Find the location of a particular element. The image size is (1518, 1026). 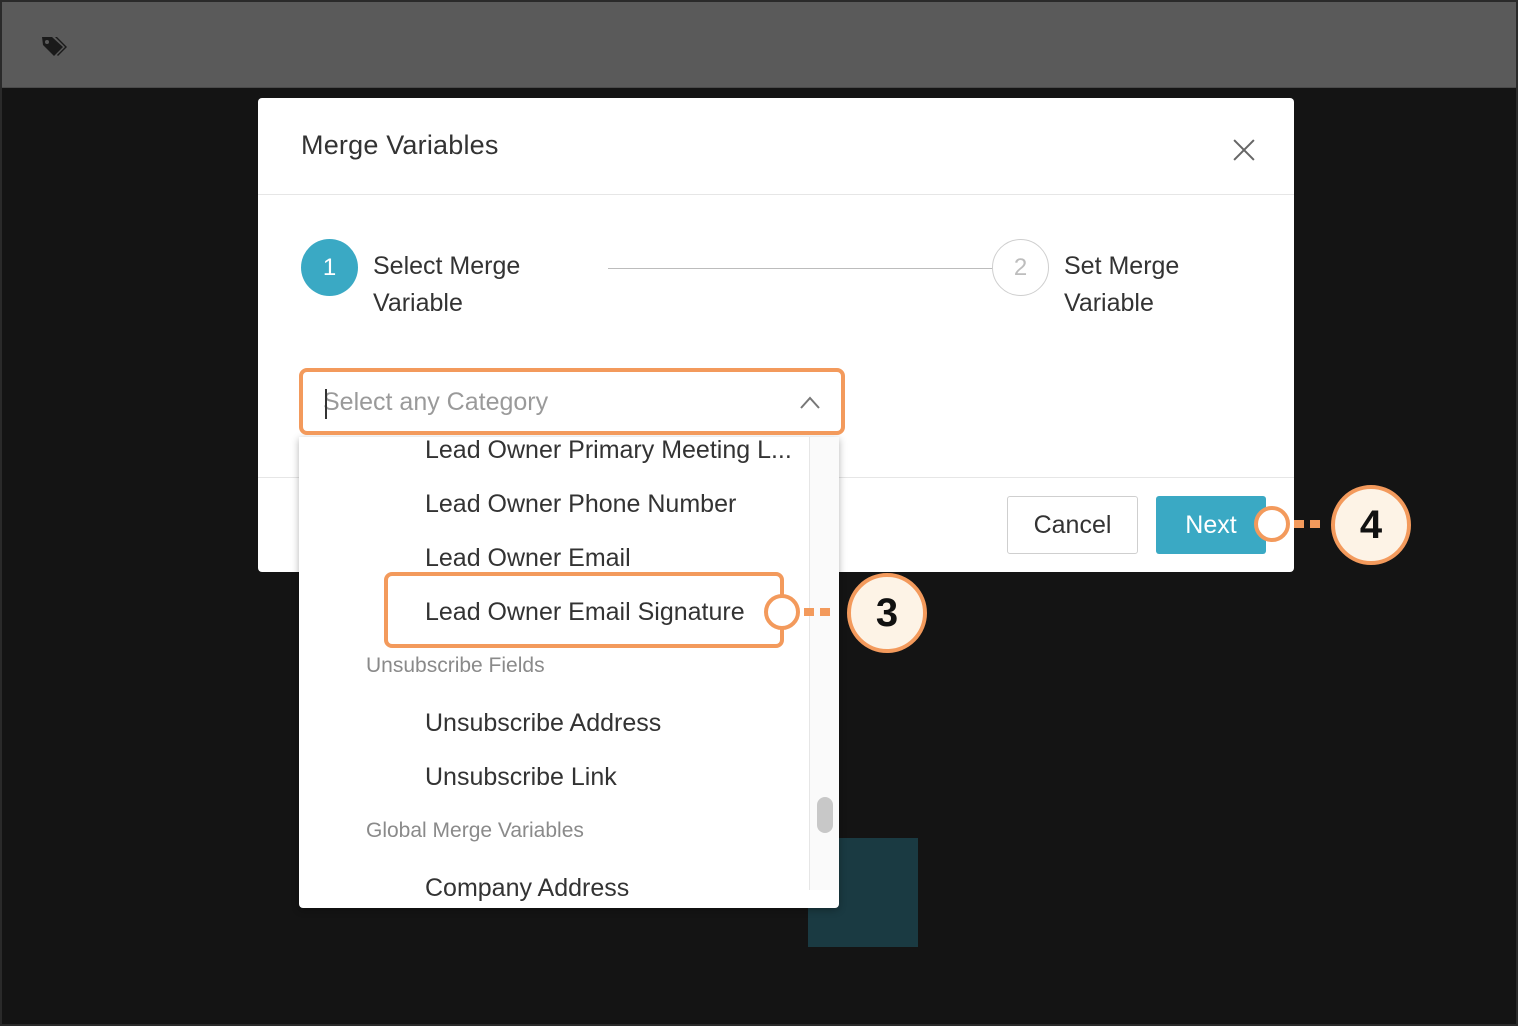

step-1-label: Select Merge Variable is located at coordinates (447, 284).